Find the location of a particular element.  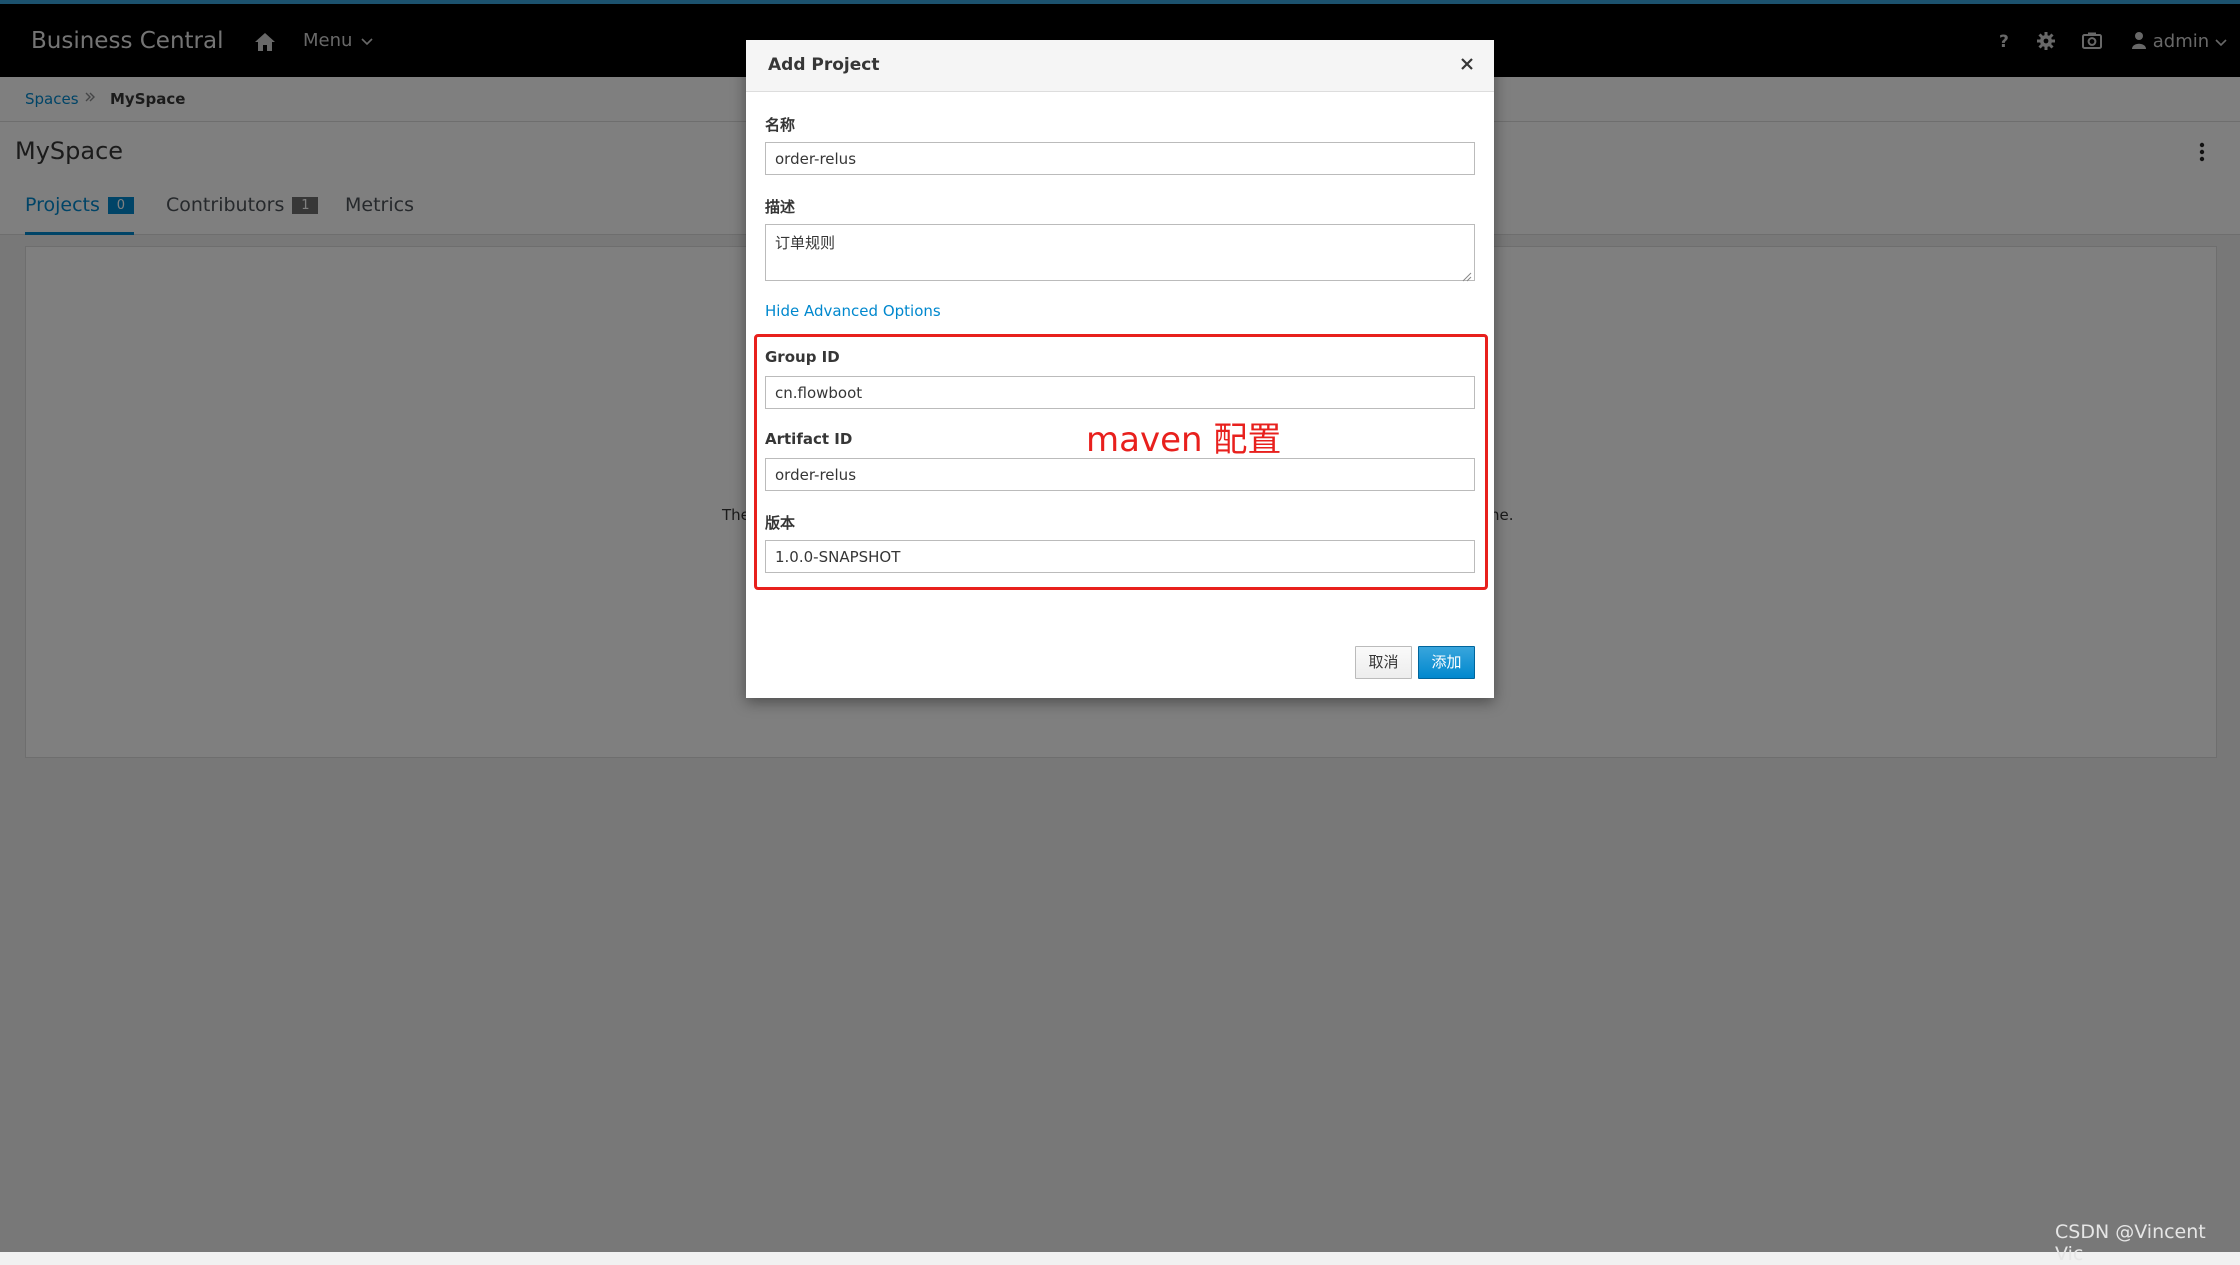

hide-advanced-options-link: Hide Advanced Options is located at coordinates (853, 311).